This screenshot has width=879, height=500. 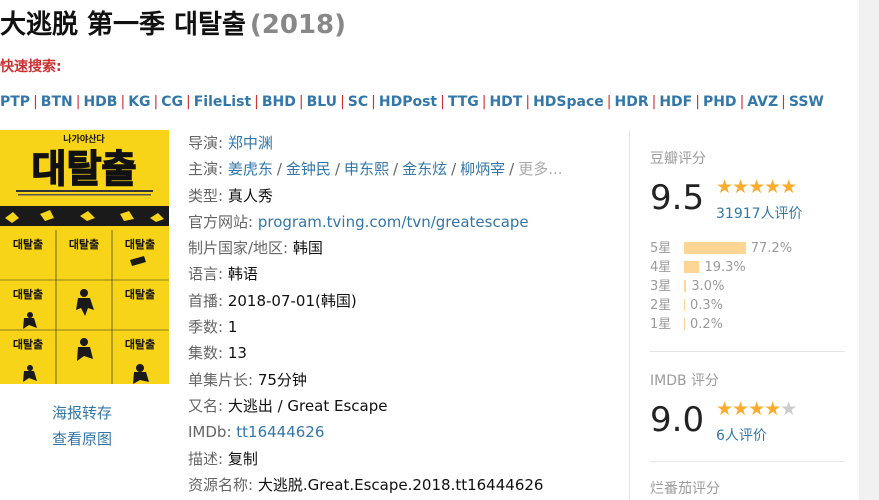 I want to click on quick-search-link-hdr: HDR, so click(x=631, y=102).